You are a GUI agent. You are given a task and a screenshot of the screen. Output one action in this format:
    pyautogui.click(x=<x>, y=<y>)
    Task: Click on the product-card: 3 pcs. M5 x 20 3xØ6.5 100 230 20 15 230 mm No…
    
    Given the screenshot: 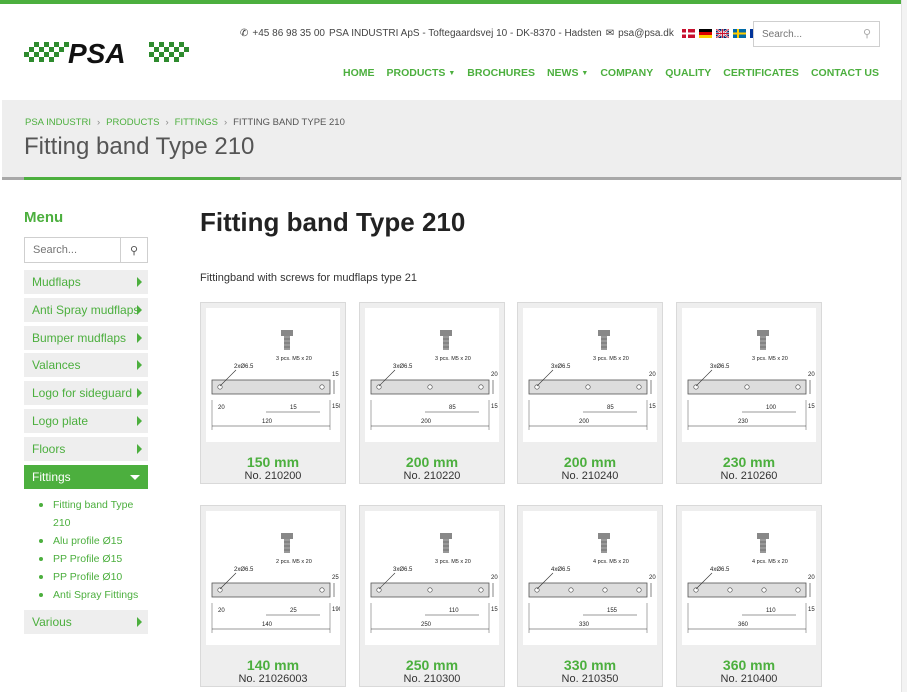 What is the action you would take?
    pyautogui.click(x=749, y=393)
    